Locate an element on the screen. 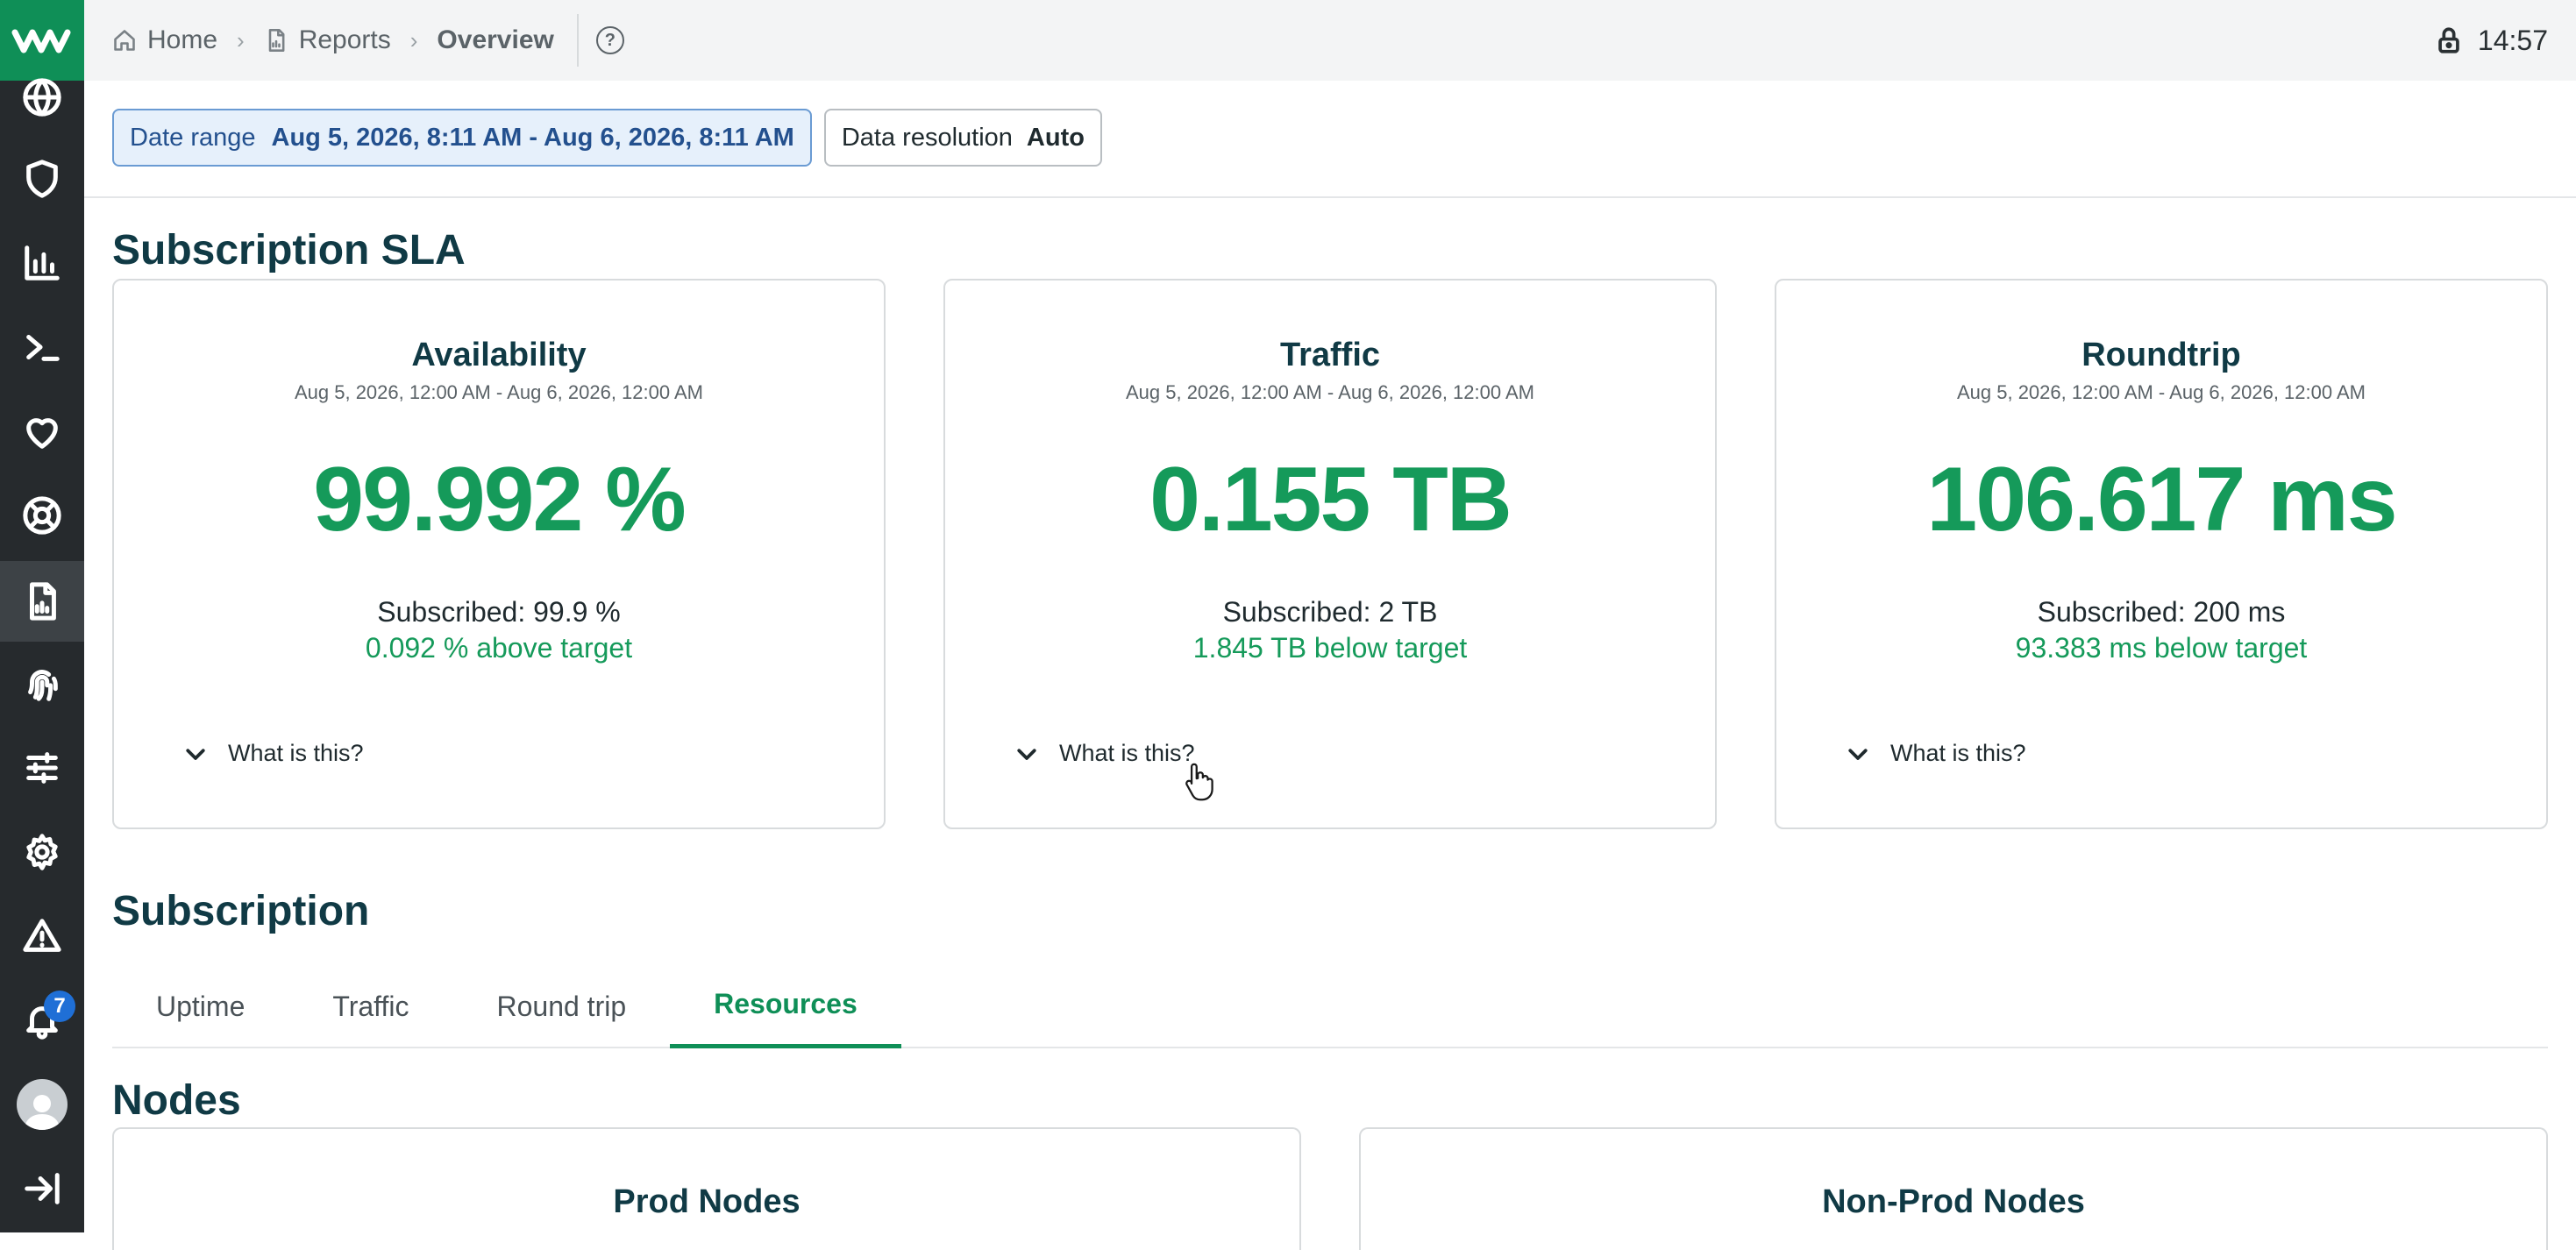 This screenshot has width=2576, height=1250. sidebar-item-health is located at coordinates (42, 431).